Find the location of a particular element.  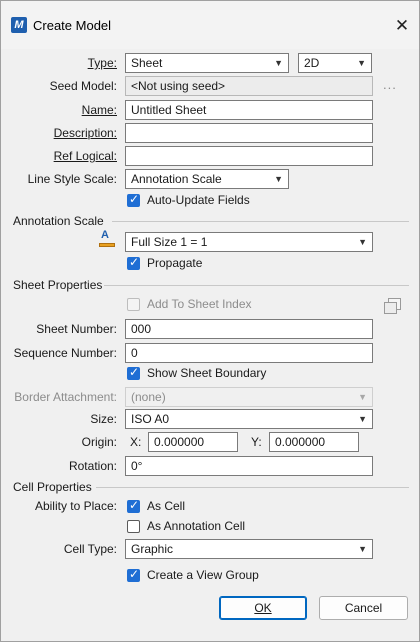

description-label: Description: is located at coordinates (85, 133).